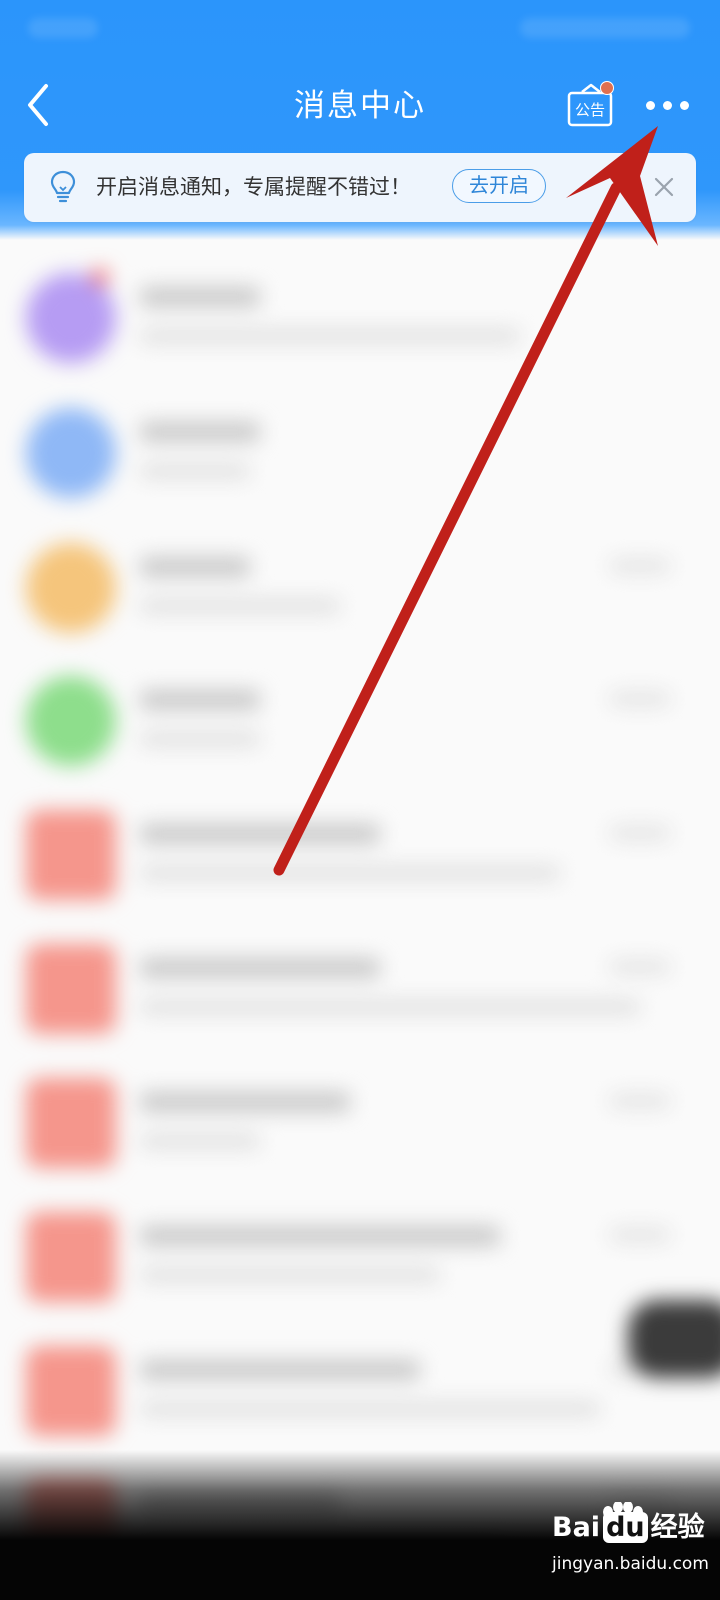 This screenshot has width=720, height=1600. I want to click on watermark-brand-jingyan: 经验, so click(677, 1527).